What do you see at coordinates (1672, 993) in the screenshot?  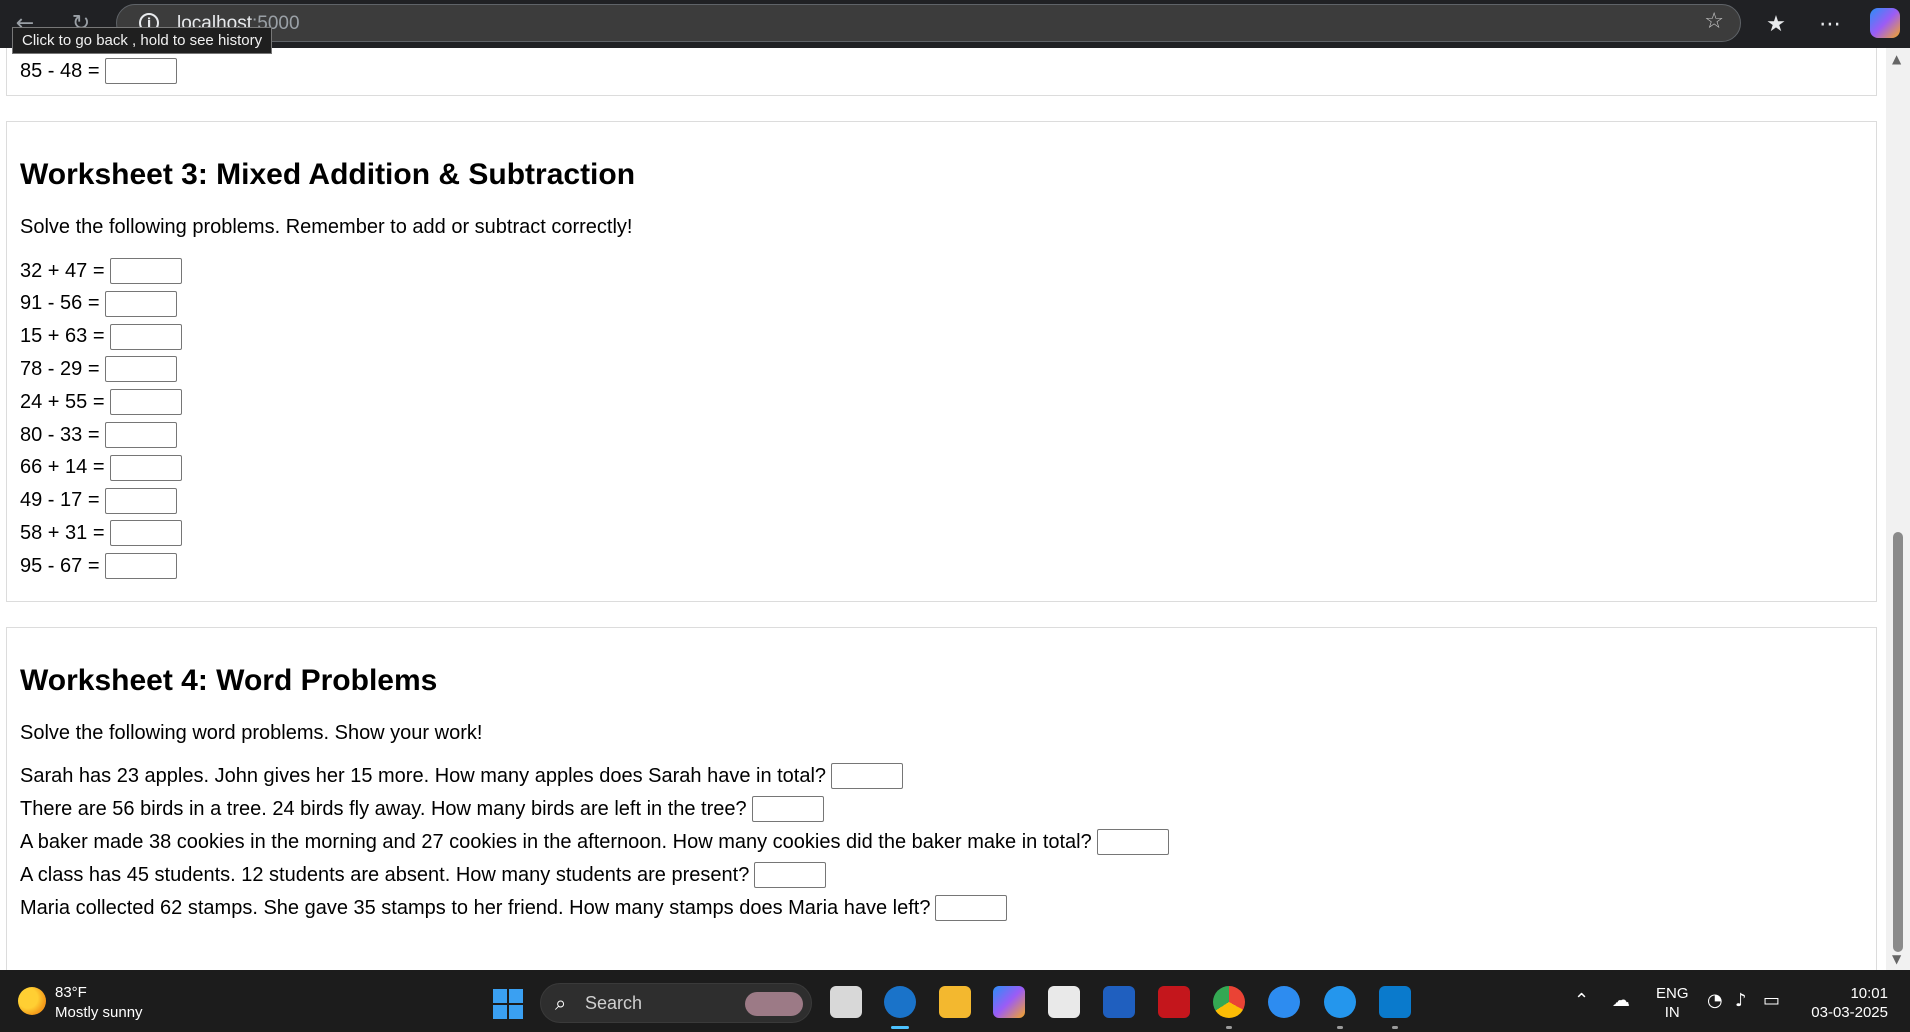 I see `language-code: ENG` at bounding box center [1672, 993].